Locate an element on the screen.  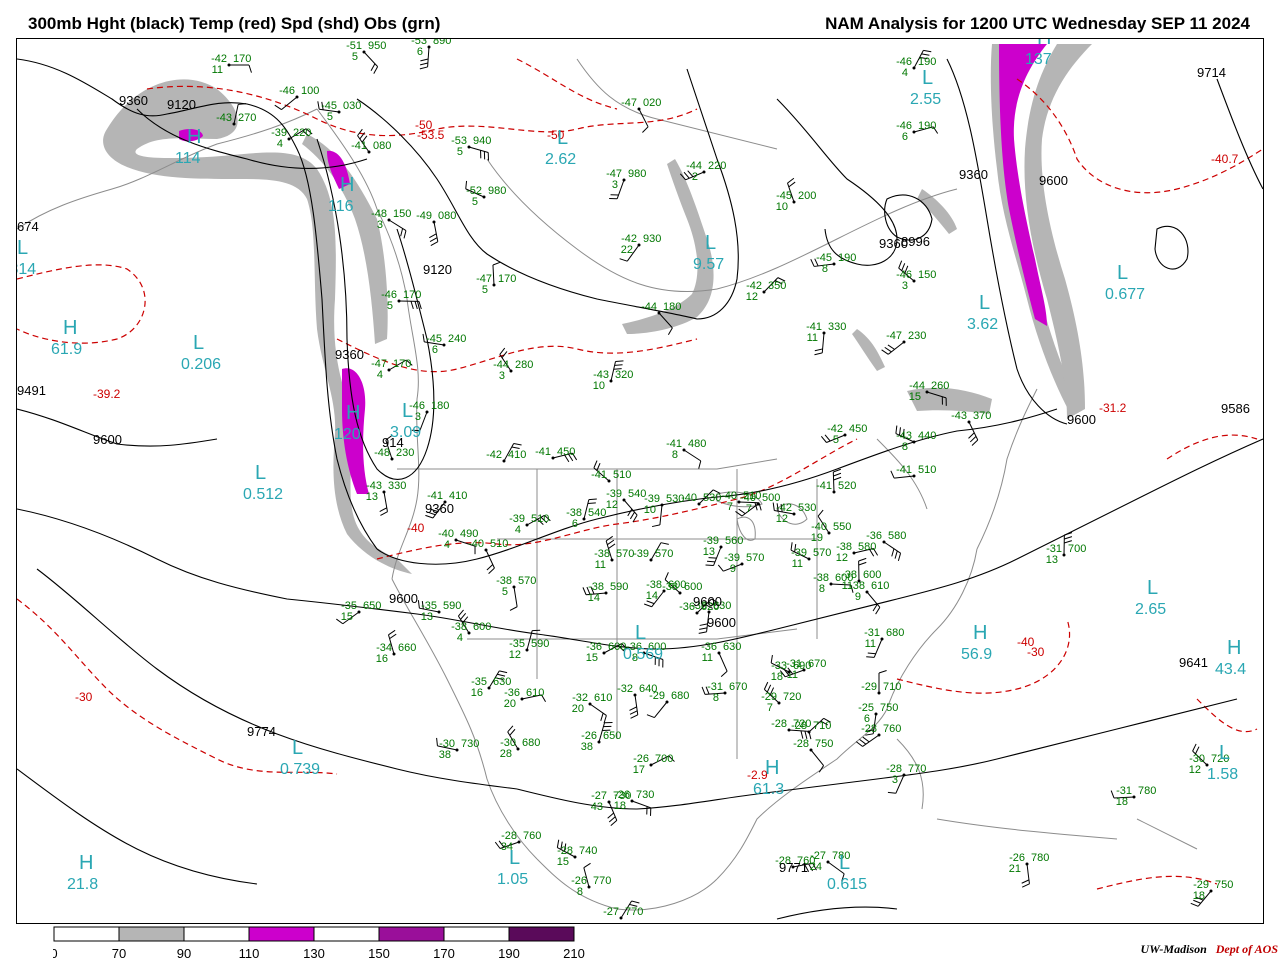
station-dewpoint-depression: 9 is located at coordinates (733, 569).